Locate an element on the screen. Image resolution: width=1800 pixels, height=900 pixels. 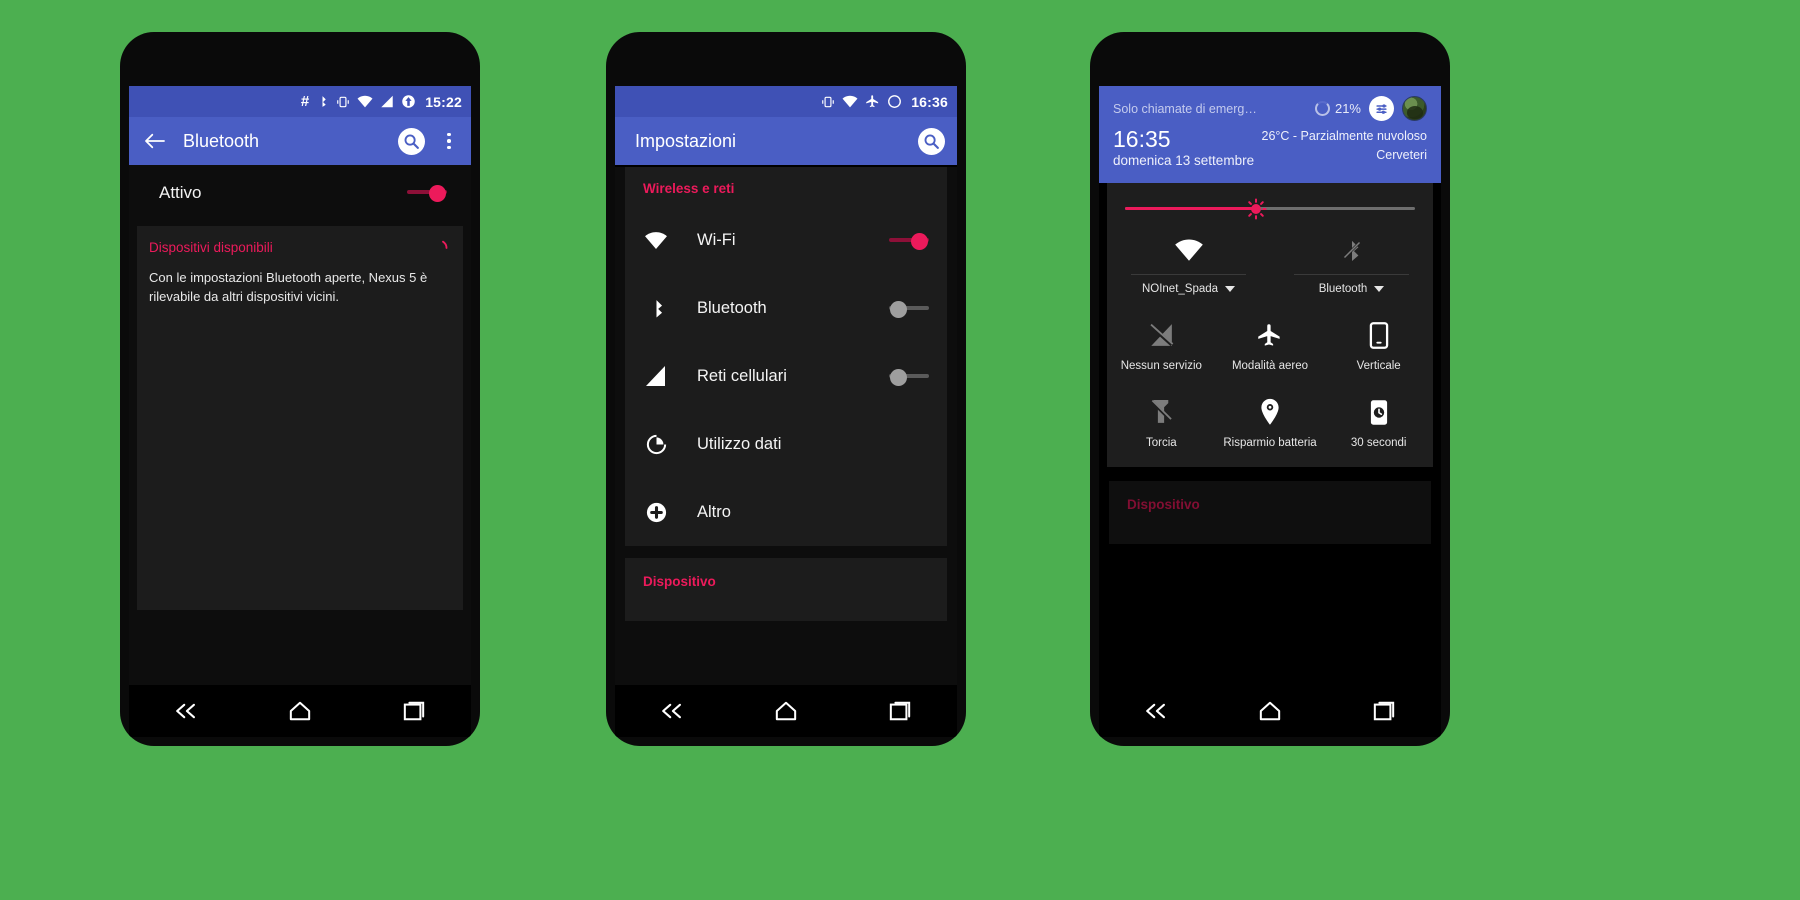
qs-tile-wifi: NOInet_Spada is located at coordinates (1188, 265).